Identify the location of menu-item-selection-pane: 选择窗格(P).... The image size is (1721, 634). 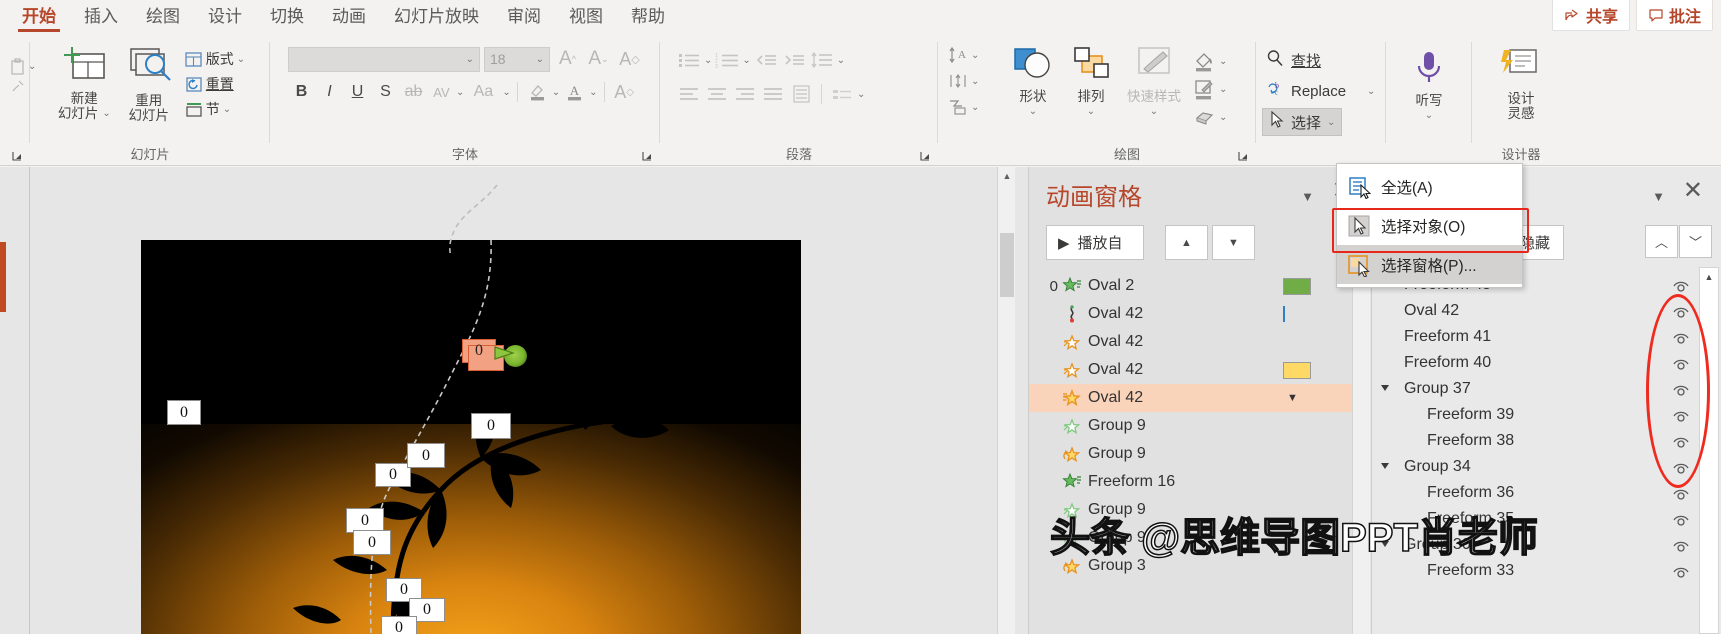
(1429, 264).